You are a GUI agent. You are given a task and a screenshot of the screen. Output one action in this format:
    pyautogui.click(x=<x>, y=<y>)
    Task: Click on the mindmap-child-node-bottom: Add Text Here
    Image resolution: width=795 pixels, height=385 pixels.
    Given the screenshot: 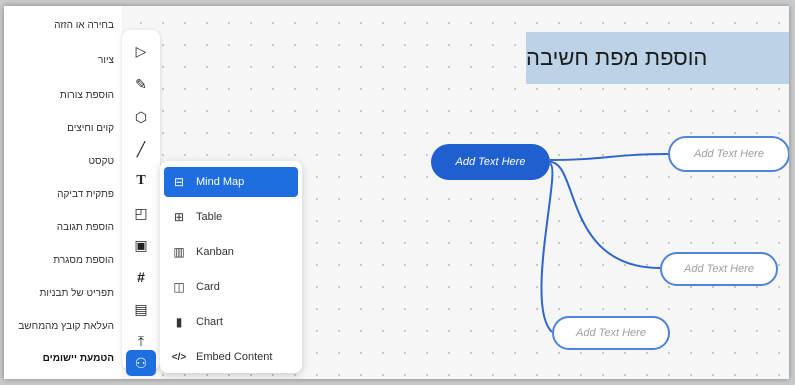 What is the action you would take?
    pyautogui.click(x=611, y=333)
    